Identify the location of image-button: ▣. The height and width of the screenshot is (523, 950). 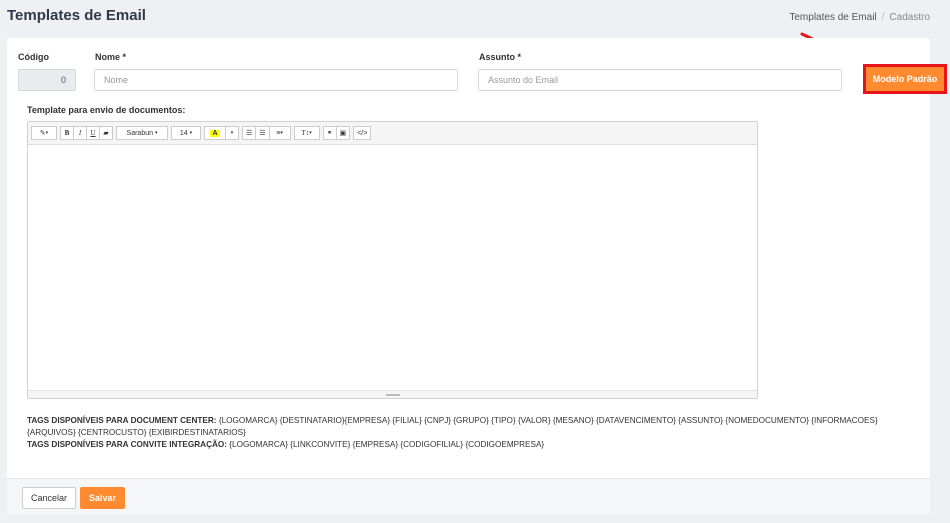
(343, 133).